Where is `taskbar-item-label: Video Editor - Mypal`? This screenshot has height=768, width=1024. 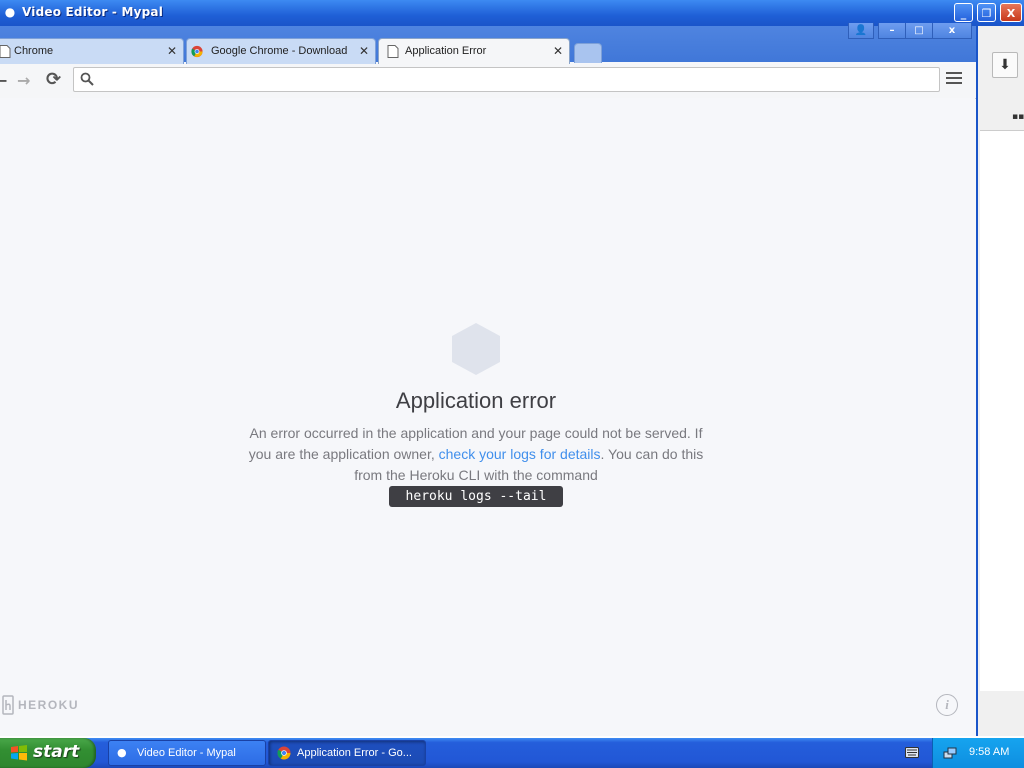 taskbar-item-label: Video Editor - Mypal is located at coordinates (186, 753).